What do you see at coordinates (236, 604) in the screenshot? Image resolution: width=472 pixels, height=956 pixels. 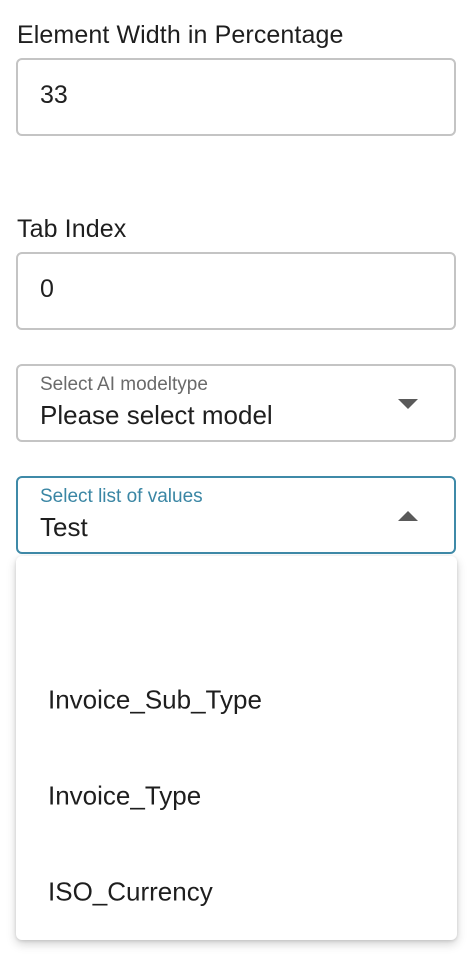 I see `dropdown-option-empty` at bounding box center [236, 604].